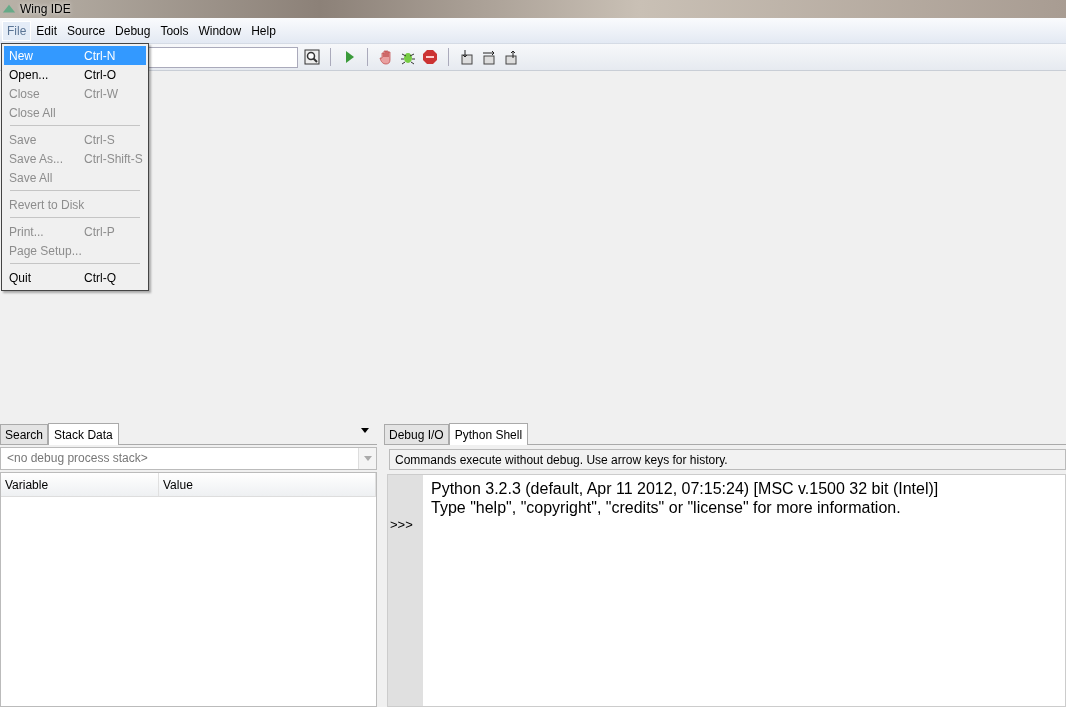  What do you see at coordinates (467, 57) in the screenshot?
I see `step-into-icon` at bounding box center [467, 57].